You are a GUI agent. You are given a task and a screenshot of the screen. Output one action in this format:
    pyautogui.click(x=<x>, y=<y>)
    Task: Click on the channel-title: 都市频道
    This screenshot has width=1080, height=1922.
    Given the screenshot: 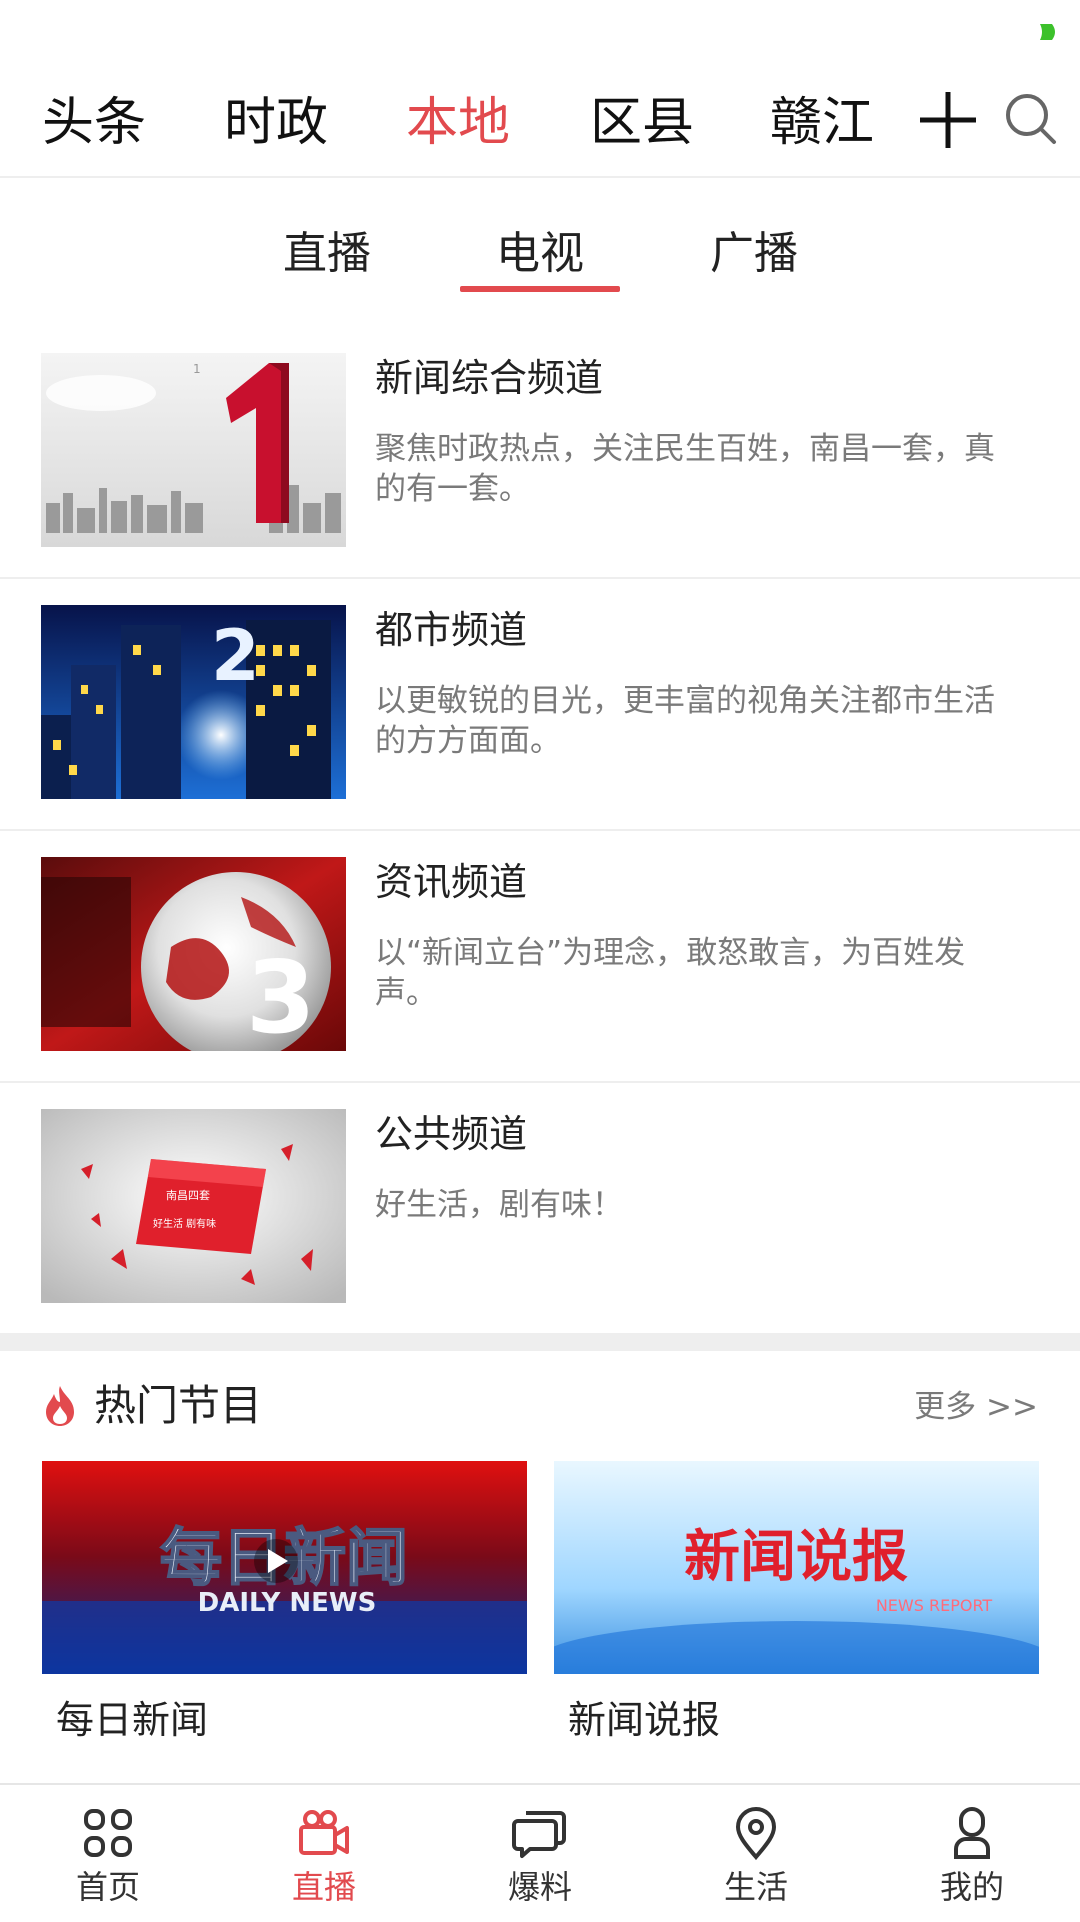 What is the action you would take?
    pyautogui.click(x=451, y=630)
    